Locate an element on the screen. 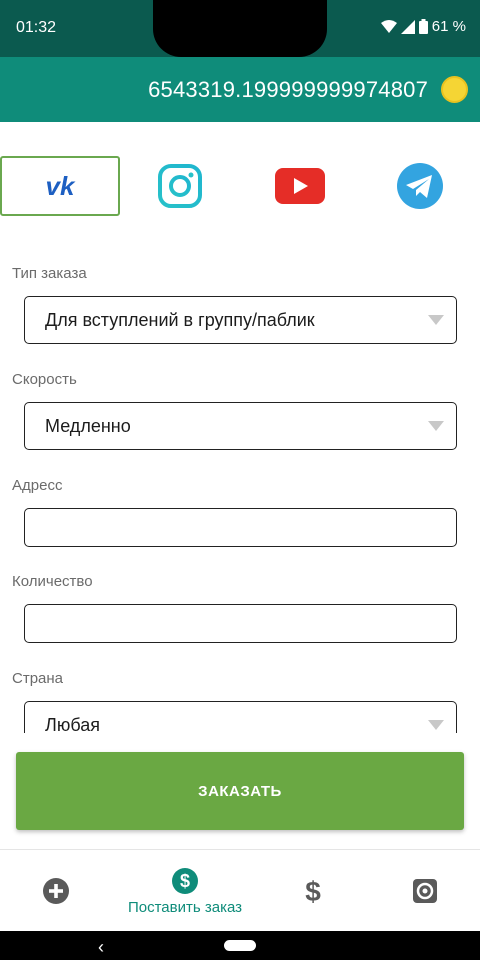 The width and height of the screenshot is (480, 960). order-type-value: Для вступлений в группу/паблик is located at coordinates (180, 320).